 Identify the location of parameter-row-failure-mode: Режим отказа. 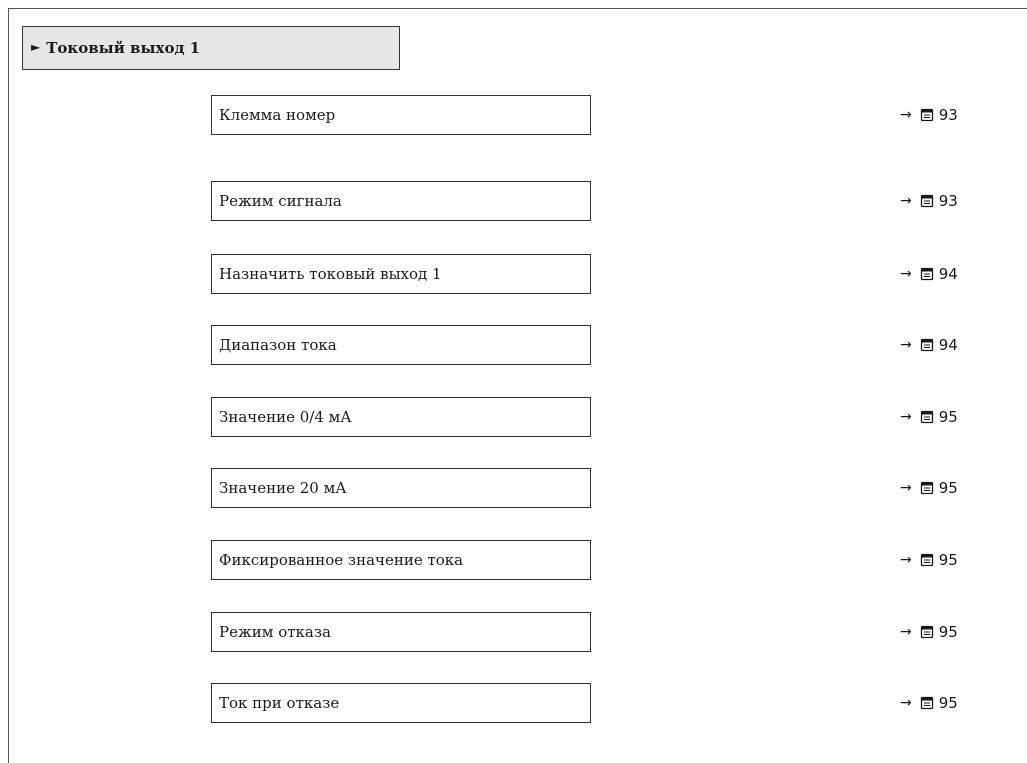
(401, 632).